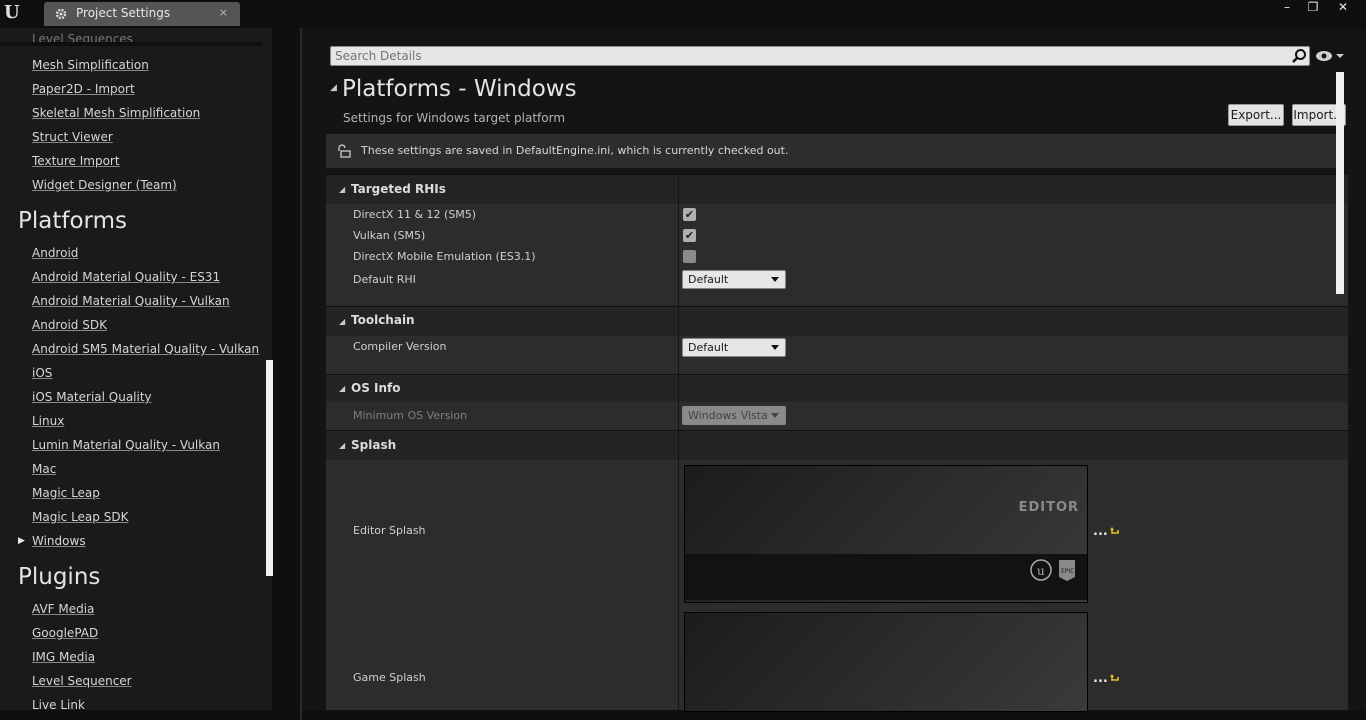 This screenshot has height=720, width=1366. What do you see at coordinates (410, 415) in the screenshot?
I see `min-os-label: Minimum OS Version` at bounding box center [410, 415].